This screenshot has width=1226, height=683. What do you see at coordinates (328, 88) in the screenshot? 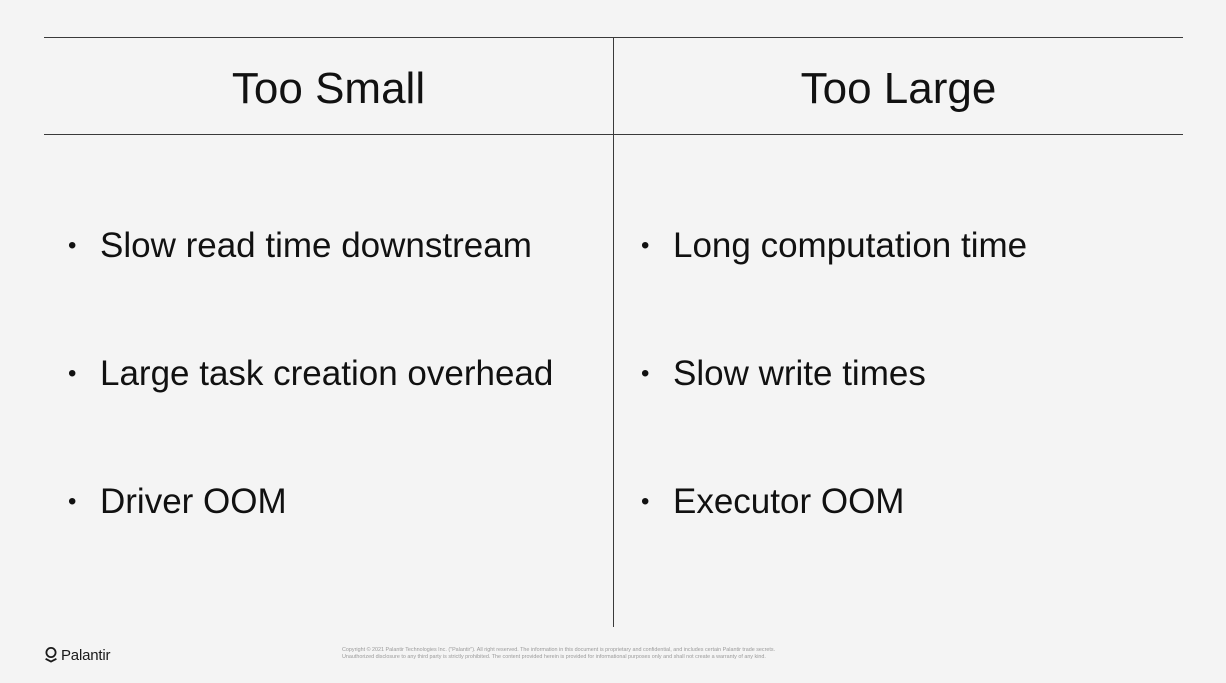
I see `left-column-heading: Too Small` at bounding box center [328, 88].